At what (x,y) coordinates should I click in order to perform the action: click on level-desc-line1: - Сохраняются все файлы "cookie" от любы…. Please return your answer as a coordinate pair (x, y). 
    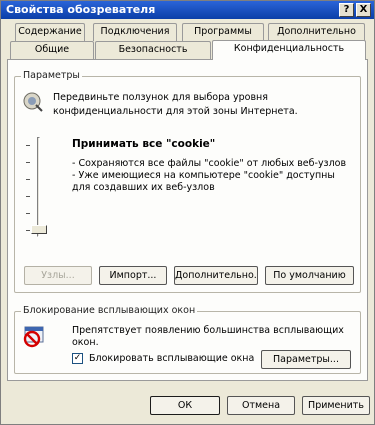
    Looking at the image, I should click on (209, 163).